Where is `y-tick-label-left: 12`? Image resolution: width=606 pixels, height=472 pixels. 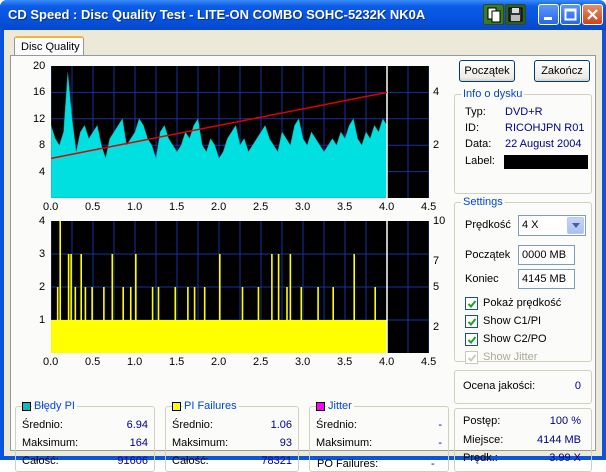 y-tick-label-left: 12 is located at coordinates (39, 118).